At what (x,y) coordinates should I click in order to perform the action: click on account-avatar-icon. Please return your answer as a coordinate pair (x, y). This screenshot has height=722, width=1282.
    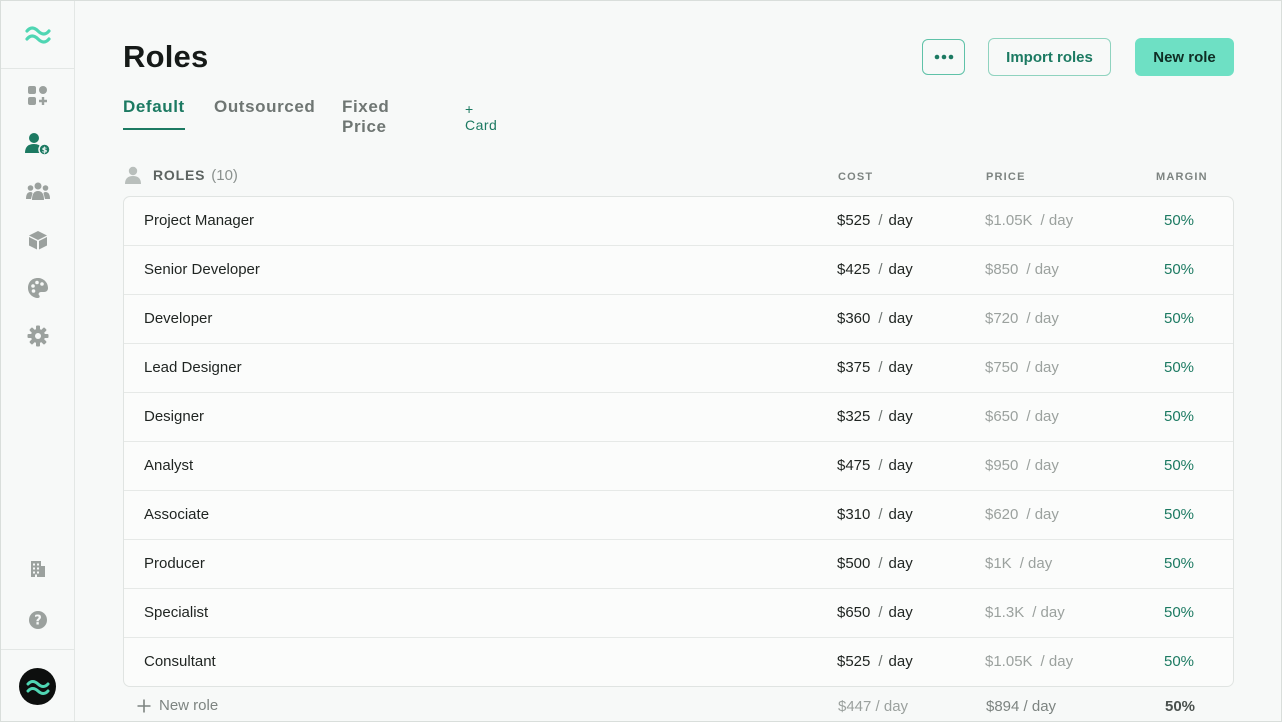
    Looking at the image, I should click on (37, 687).